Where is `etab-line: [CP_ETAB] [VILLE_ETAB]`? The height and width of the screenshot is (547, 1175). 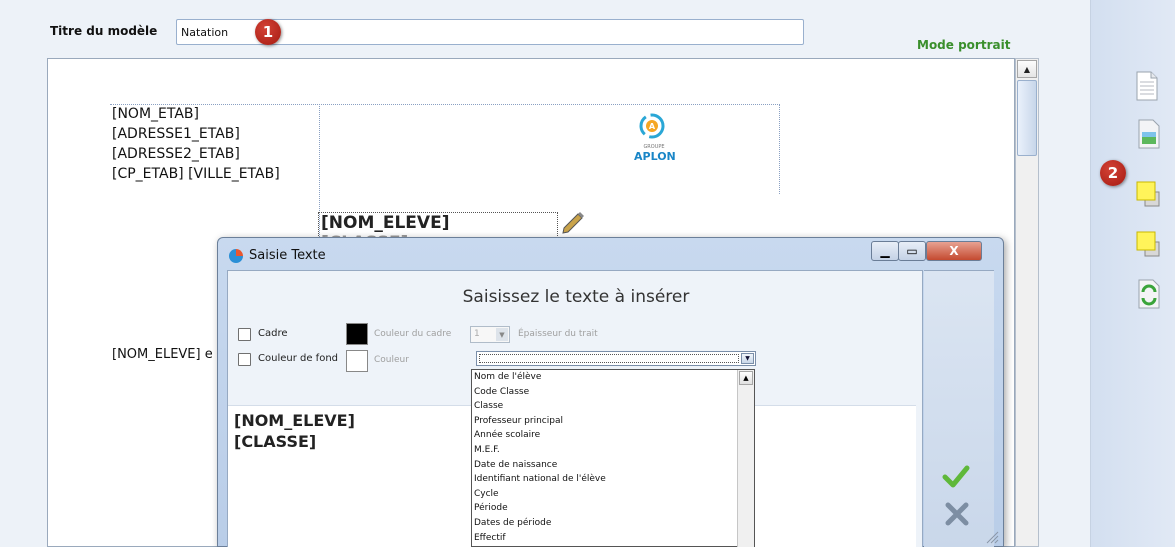 etab-line: [CP_ETAB] [VILLE_ETAB] is located at coordinates (196, 174).